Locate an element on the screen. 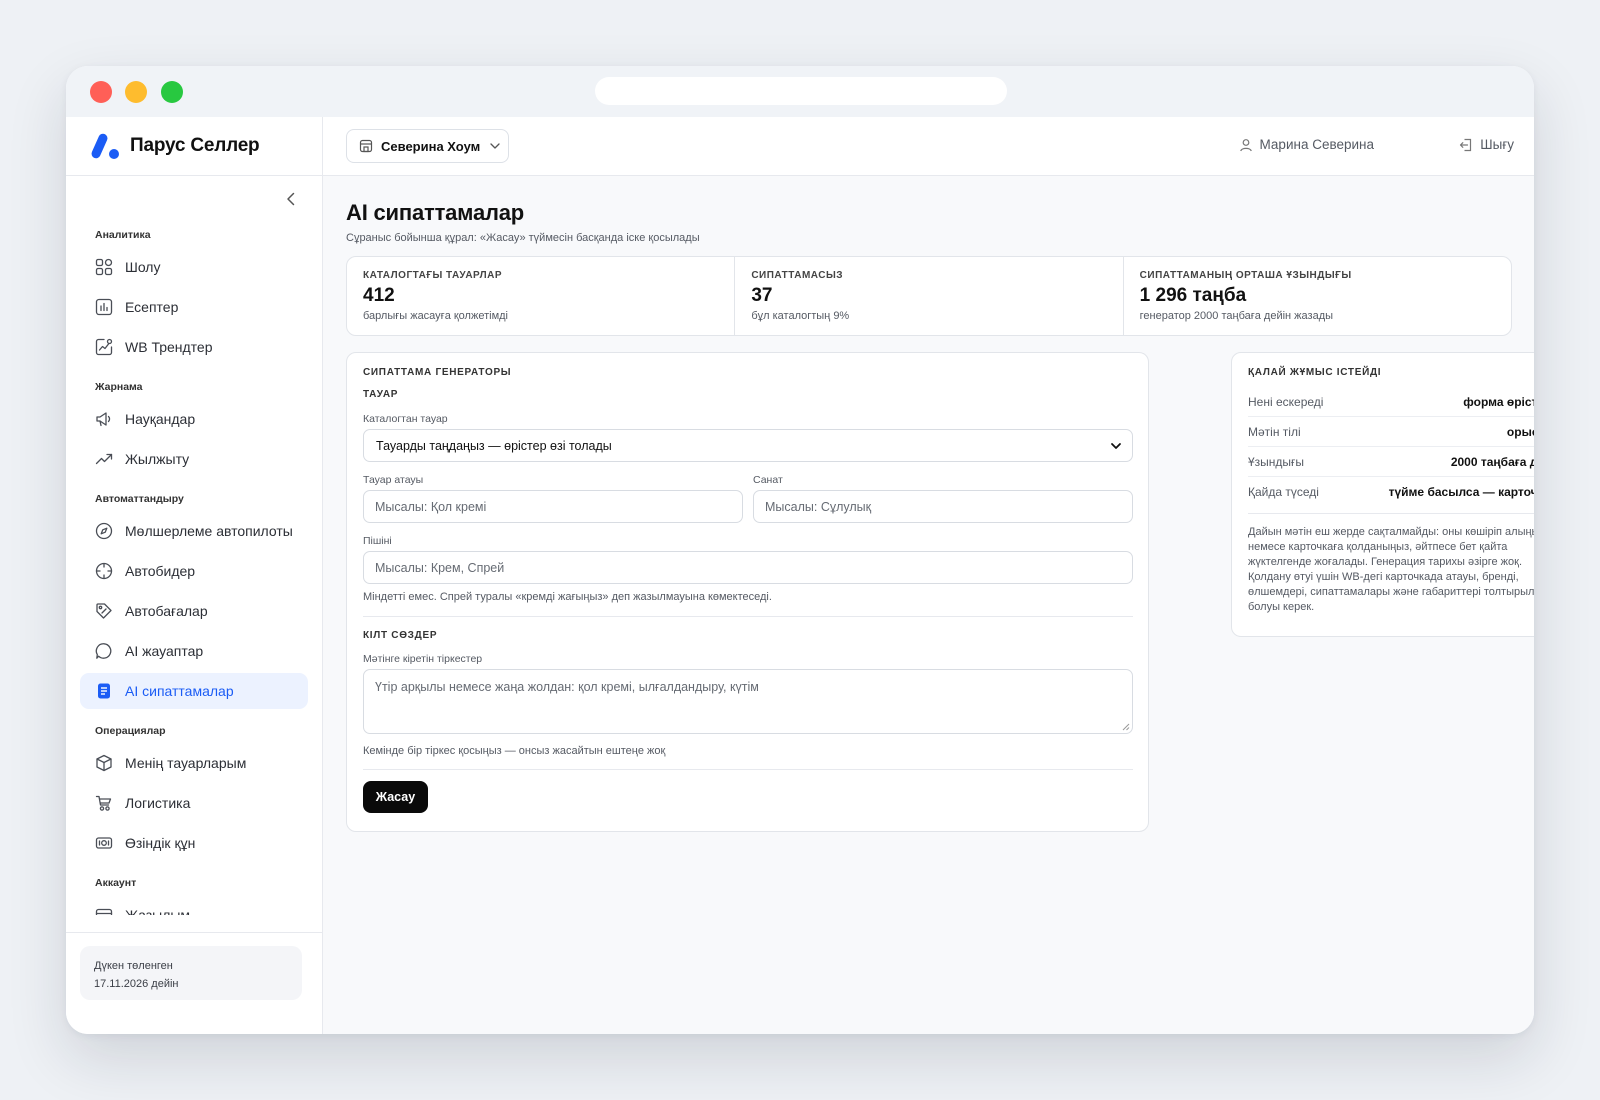  form-label: Пішіні is located at coordinates (377, 541).